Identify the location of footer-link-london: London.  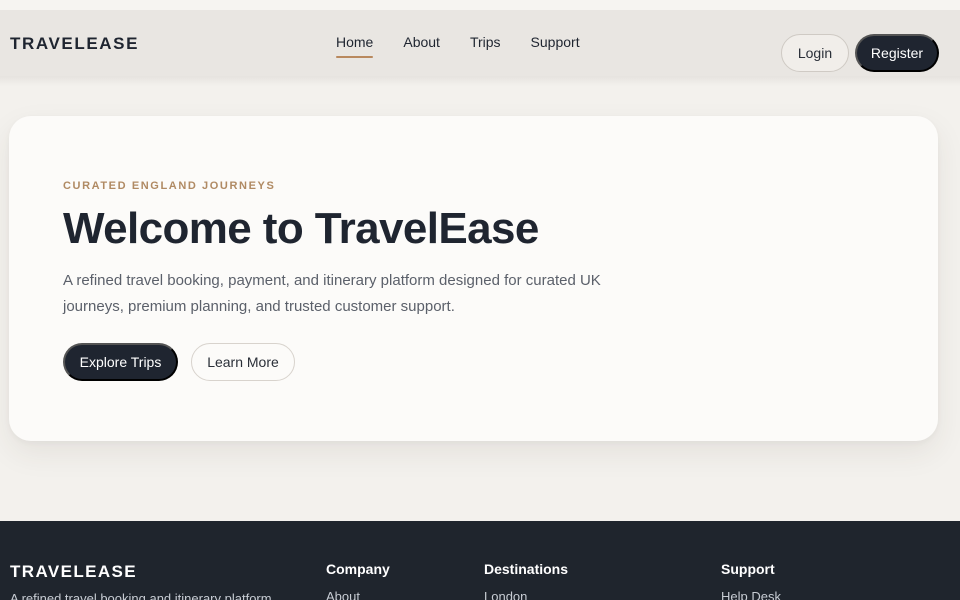
(526, 594).